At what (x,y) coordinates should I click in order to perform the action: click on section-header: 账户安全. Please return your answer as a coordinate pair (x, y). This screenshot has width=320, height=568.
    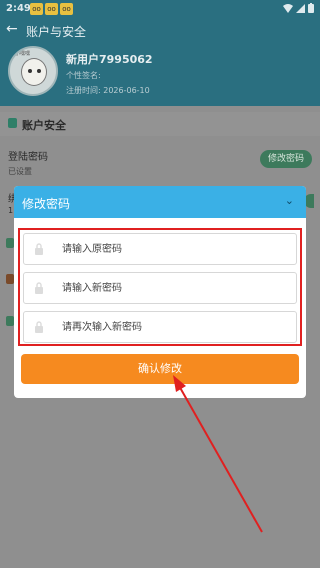
    Looking at the image, I should click on (160, 124).